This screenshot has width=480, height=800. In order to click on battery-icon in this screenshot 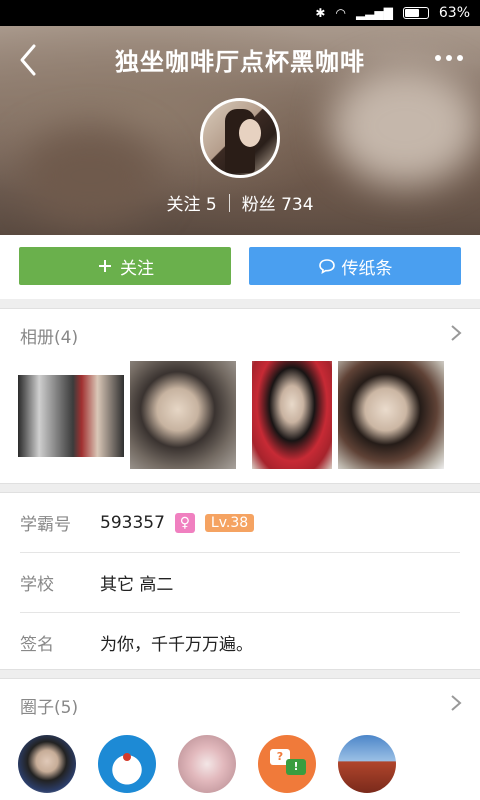, I will do `click(415, 13)`.